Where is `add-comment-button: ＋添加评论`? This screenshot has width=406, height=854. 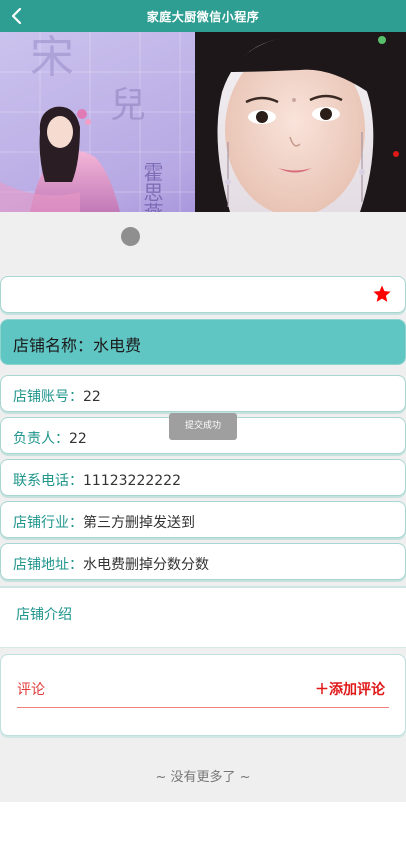
add-comment-button: ＋添加评论 is located at coordinates (350, 689).